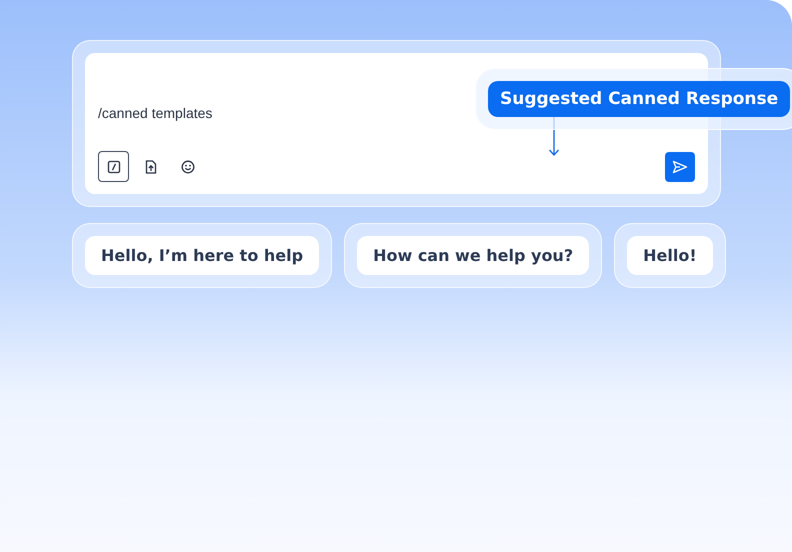 The width and height of the screenshot is (792, 552). What do you see at coordinates (670, 255) in the screenshot?
I see `suggestion-chip: Hello!` at bounding box center [670, 255].